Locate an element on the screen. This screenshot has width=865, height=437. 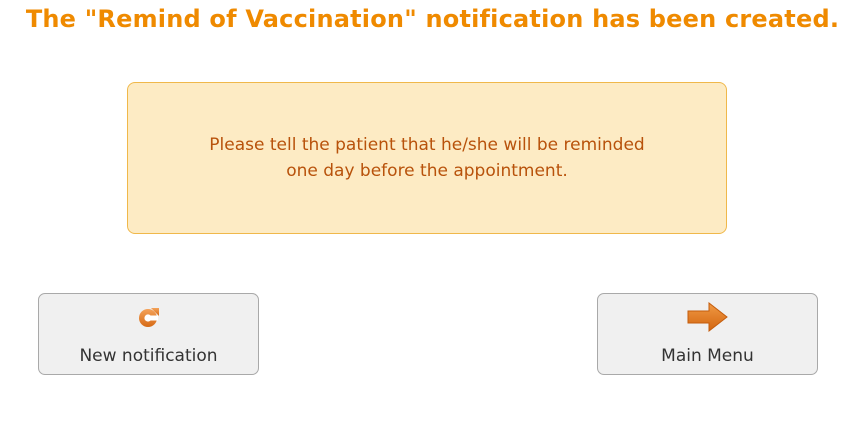
message-line-2: one day before the appointment. is located at coordinates (427, 171).